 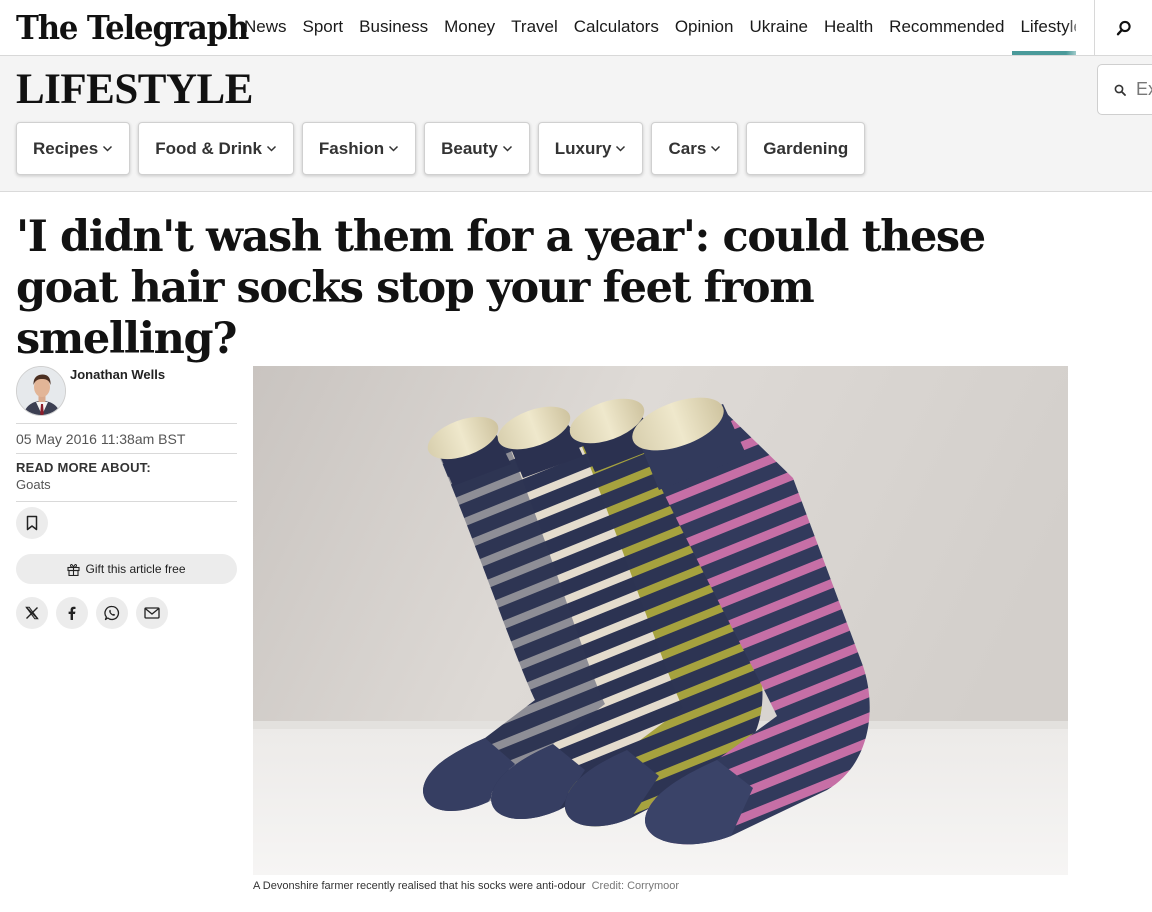 I want to click on author-name: Jonathan Wells, so click(x=117, y=394).